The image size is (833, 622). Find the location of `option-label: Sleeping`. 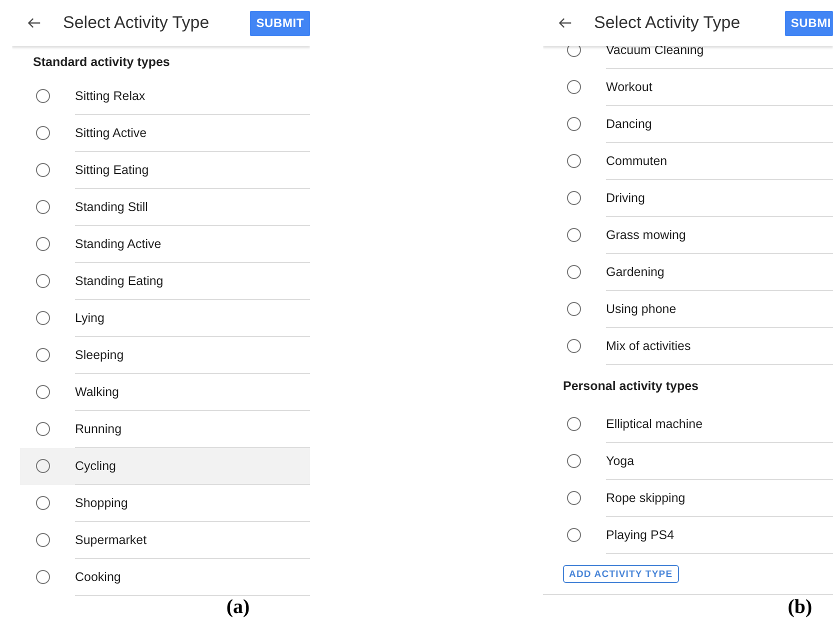

option-label: Sleeping is located at coordinates (99, 355).